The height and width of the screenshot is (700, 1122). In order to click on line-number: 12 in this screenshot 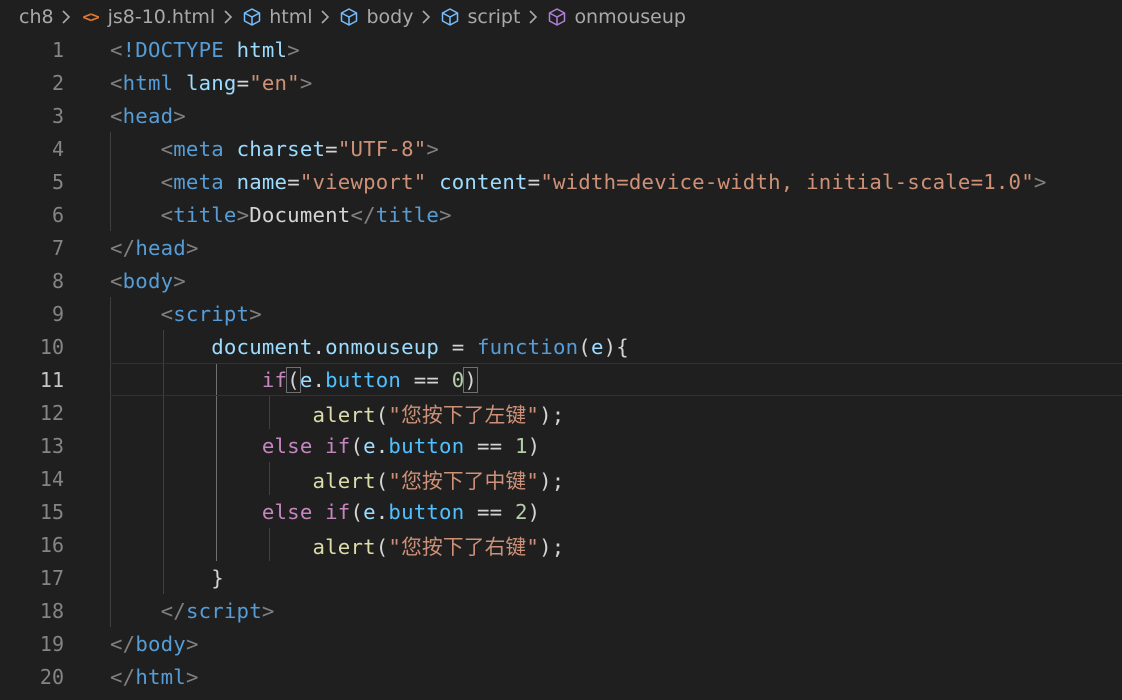, I will do `click(51, 412)`.